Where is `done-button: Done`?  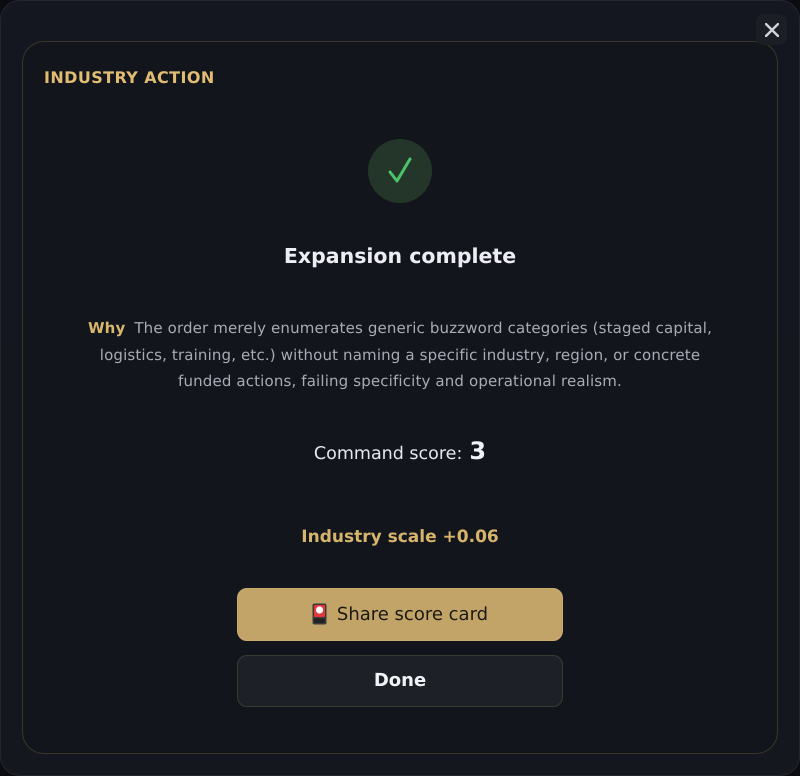
done-button: Done is located at coordinates (400, 680).